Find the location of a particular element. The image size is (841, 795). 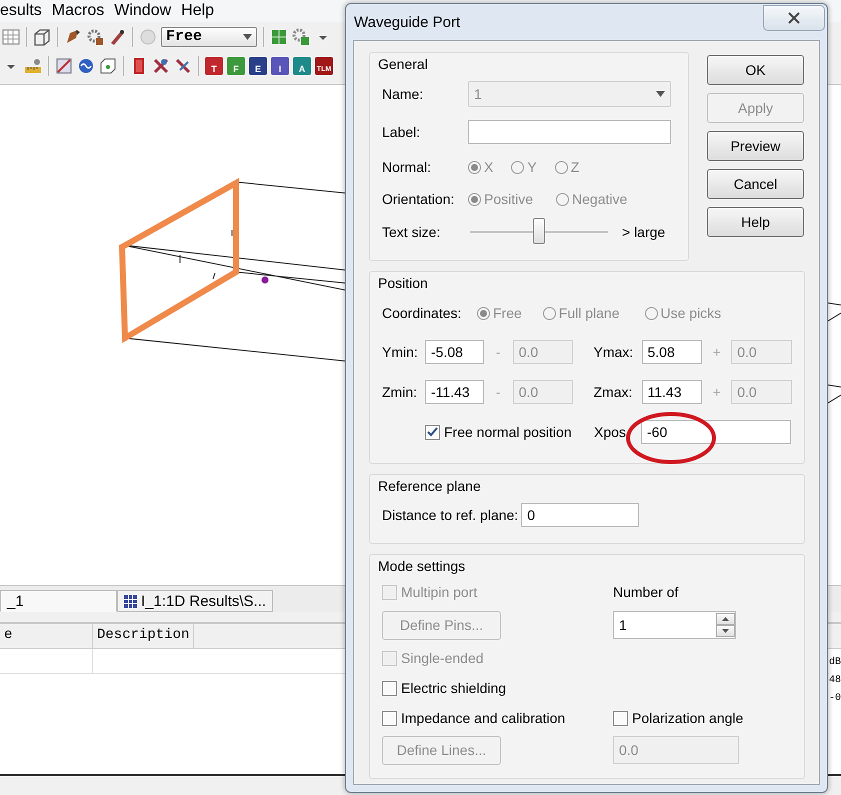

field-label: Label: is located at coordinates (402, 132).